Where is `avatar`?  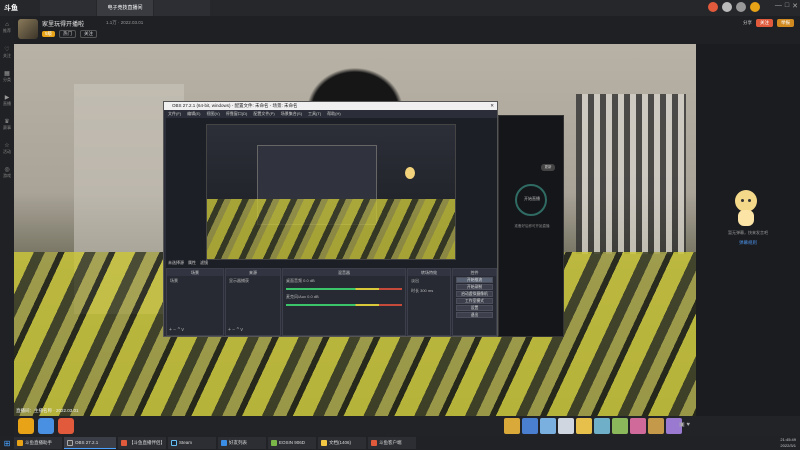 avatar is located at coordinates (755, 7).